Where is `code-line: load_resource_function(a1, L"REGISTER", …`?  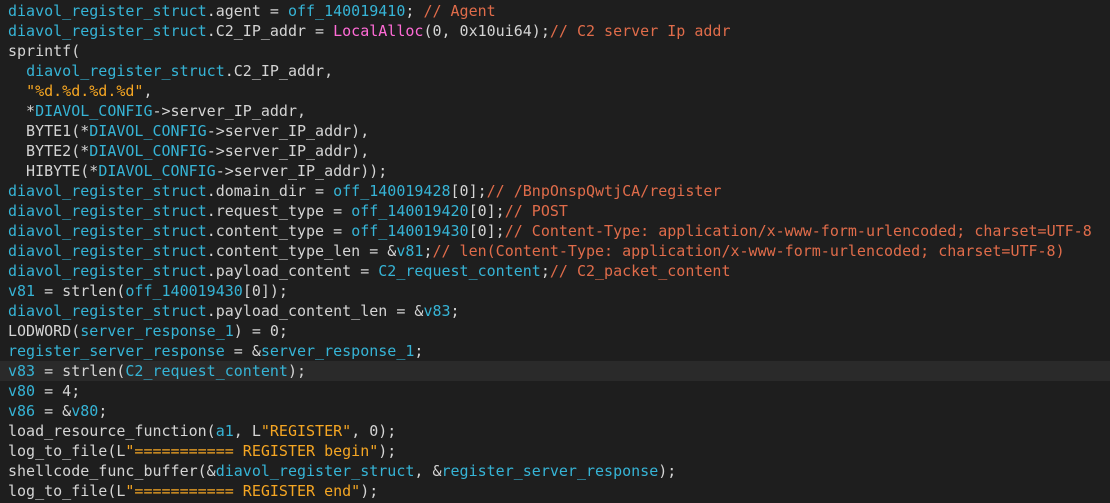 code-line: load_resource_function(a1, L"REGISTER", … is located at coordinates (555, 431).